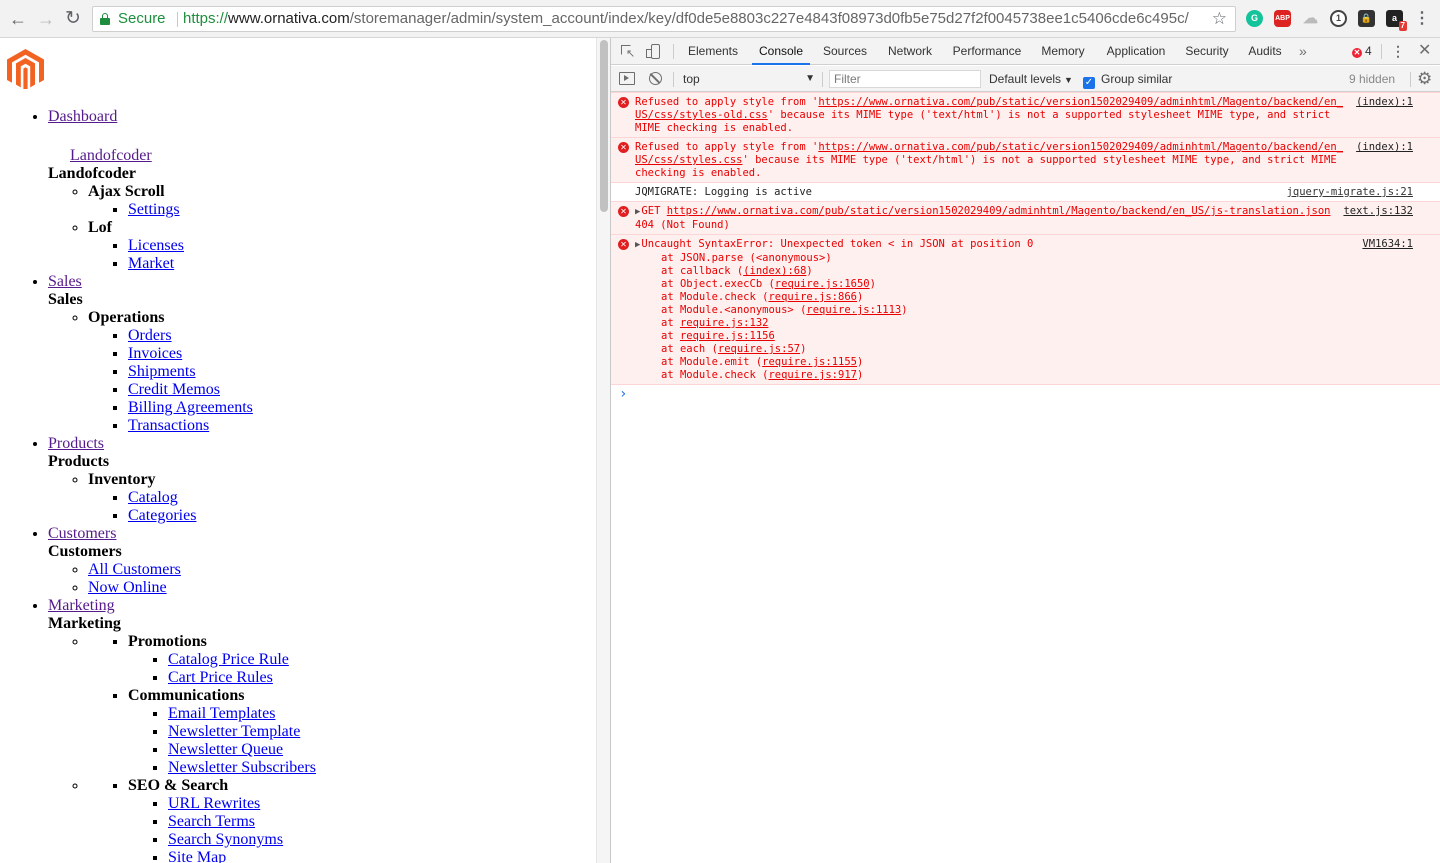 The height and width of the screenshot is (863, 1440). What do you see at coordinates (759, 349) in the screenshot?
I see `stack-frame-link: require.js:57` at bounding box center [759, 349].